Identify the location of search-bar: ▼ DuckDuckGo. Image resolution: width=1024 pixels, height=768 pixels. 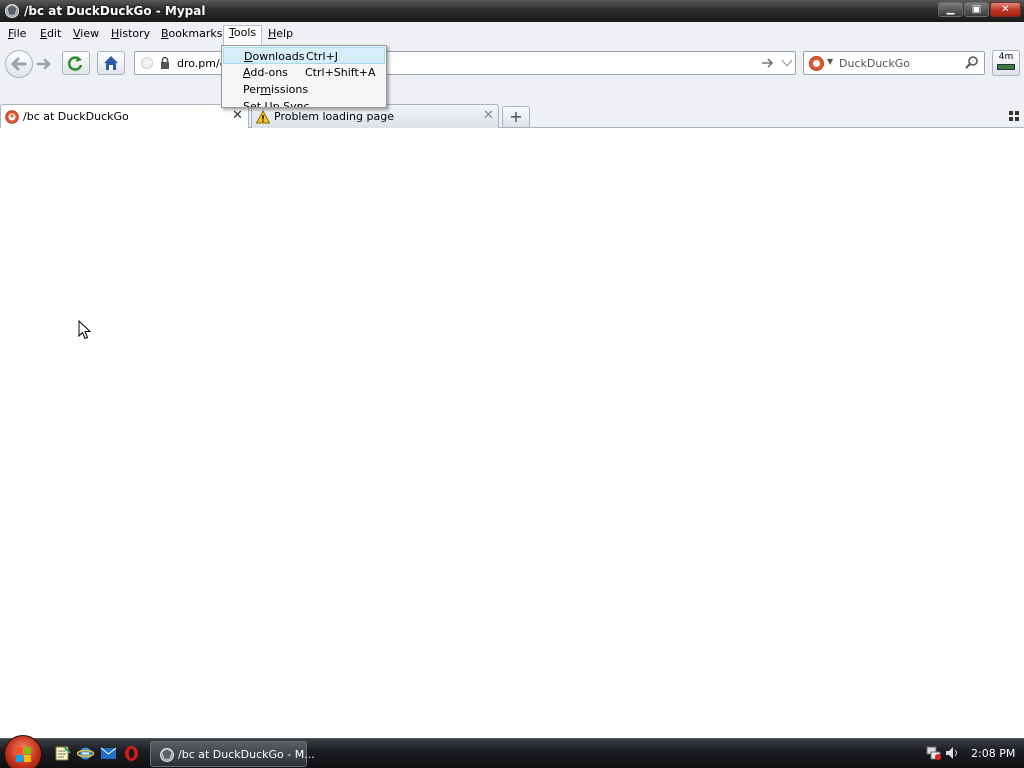
(894, 63).